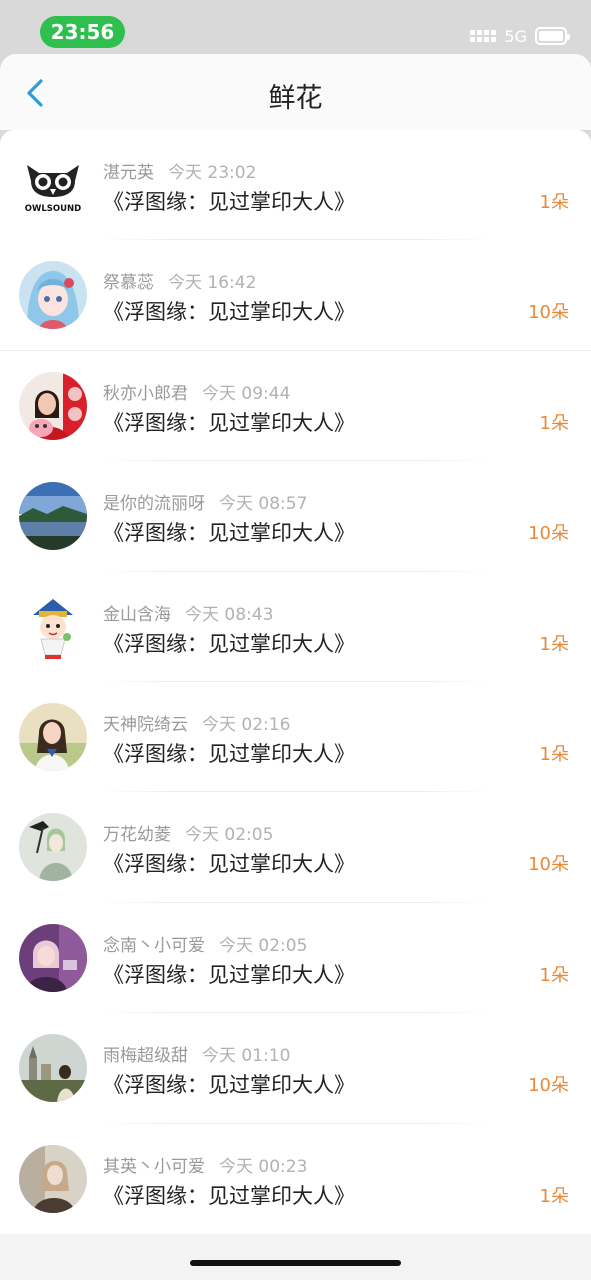 This screenshot has height=1280, width=591. I want to click on user-name: 其英丶小可爱, so click(154, 1166).